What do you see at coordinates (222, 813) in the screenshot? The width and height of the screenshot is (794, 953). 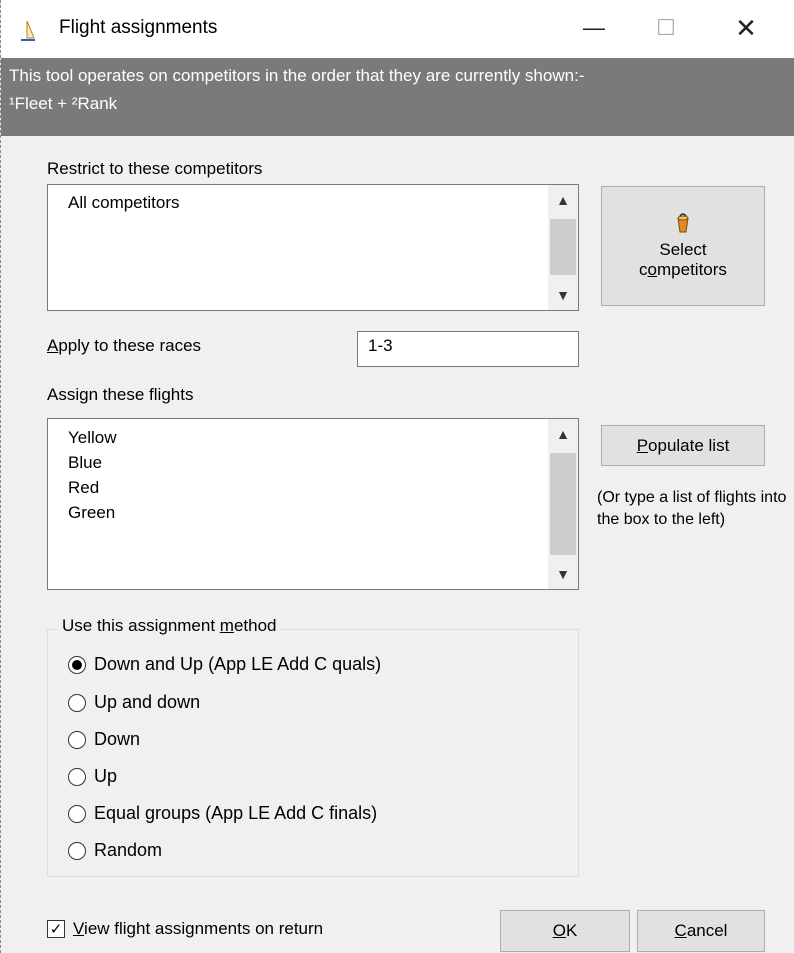 I see `radio-equal-groups: Equal groups (App LE Add C finals)` at bounding box center [222, 813].